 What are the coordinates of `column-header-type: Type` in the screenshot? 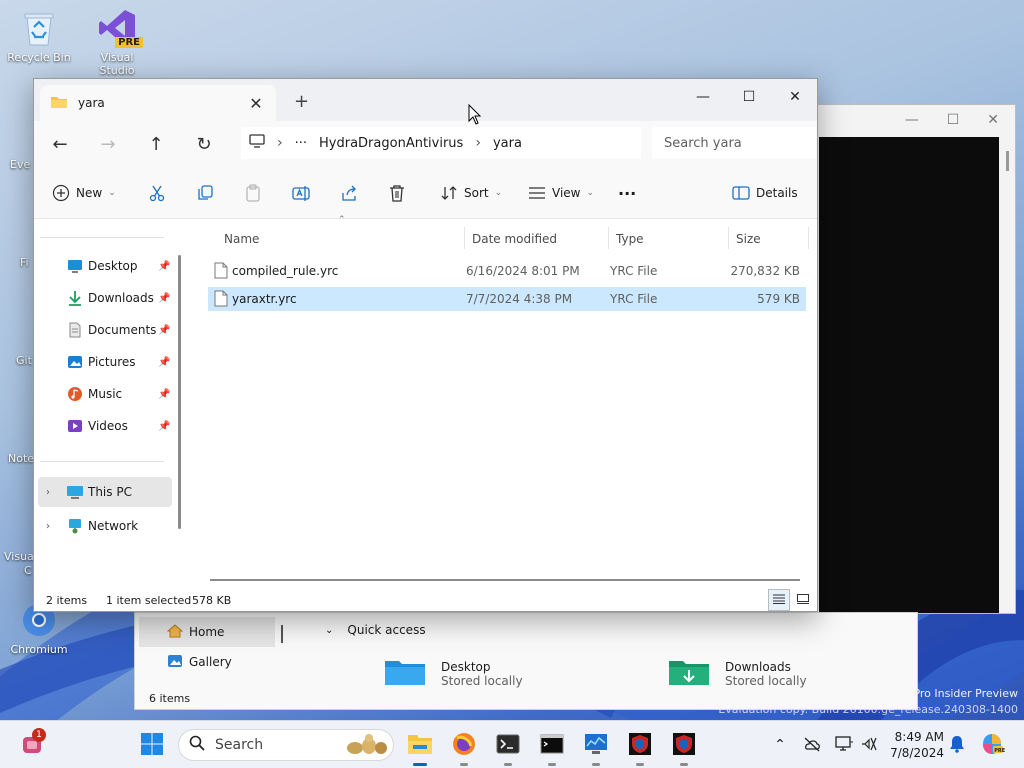 It's located at (630, 239).